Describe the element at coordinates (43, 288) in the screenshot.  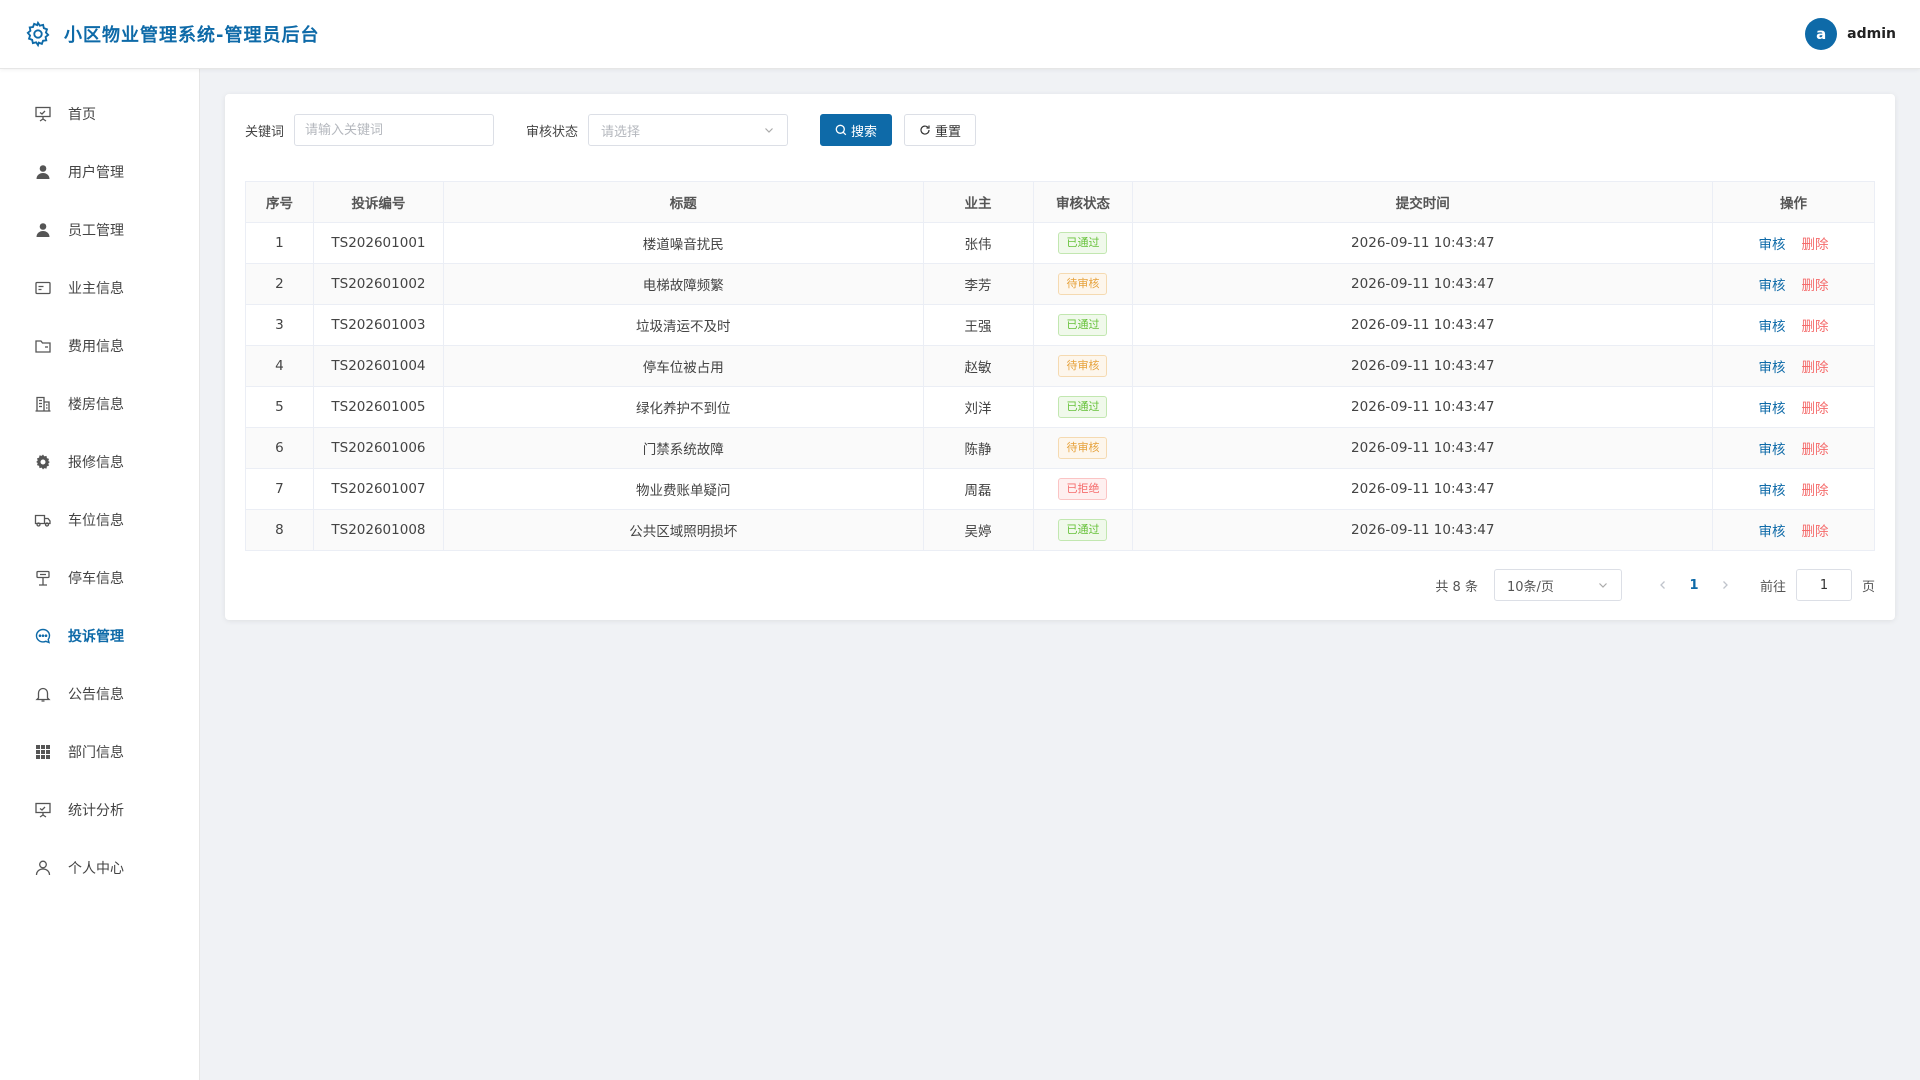
I see `id-card-icon` at that location.